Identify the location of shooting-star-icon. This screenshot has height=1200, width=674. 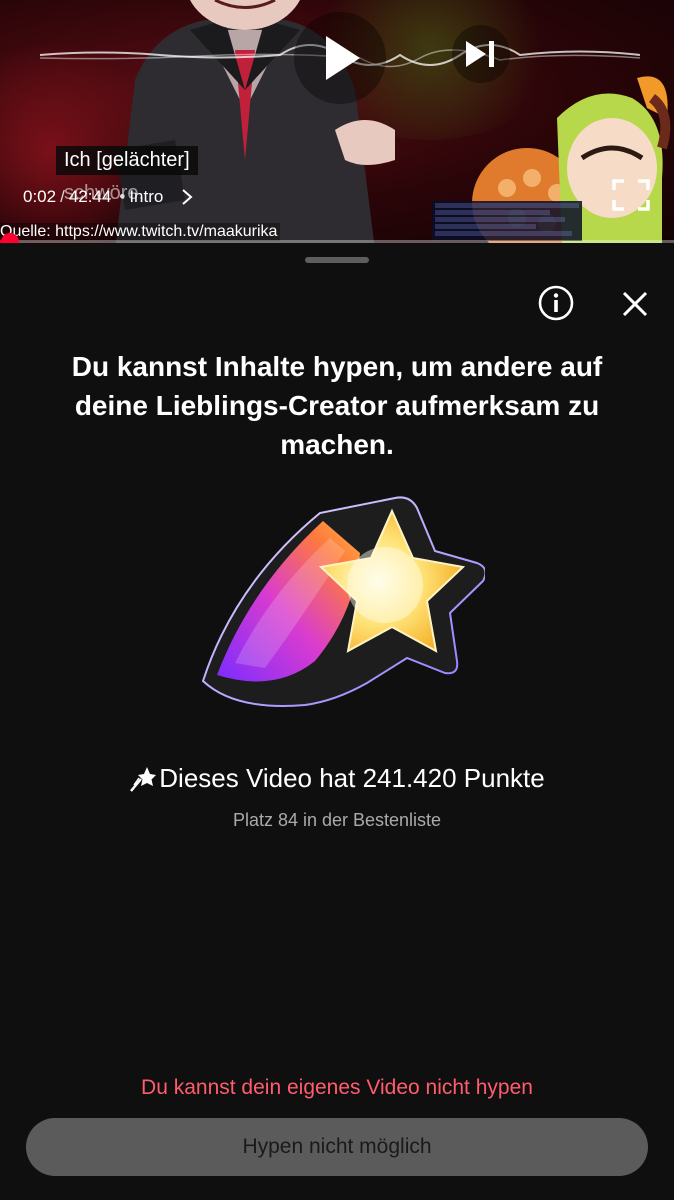
(343, 601).